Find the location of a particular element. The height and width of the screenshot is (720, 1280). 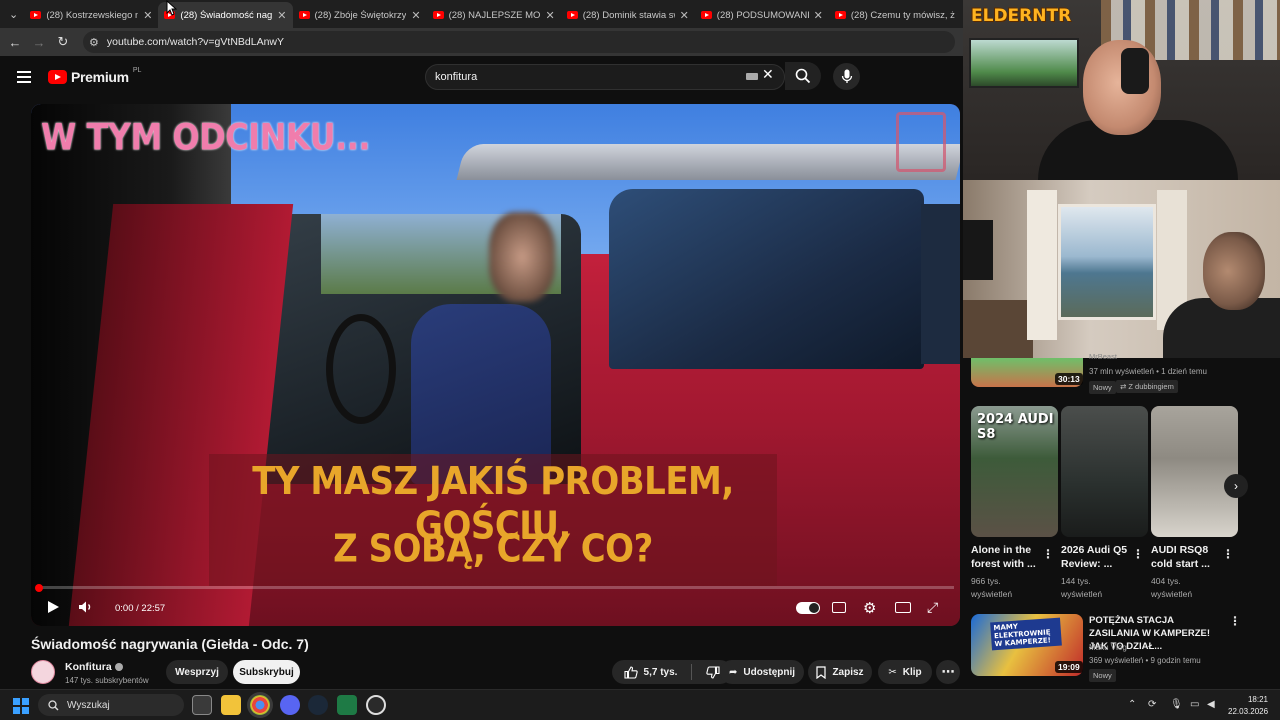

more-icon: ⋯ is located at coordinates (948, 671).